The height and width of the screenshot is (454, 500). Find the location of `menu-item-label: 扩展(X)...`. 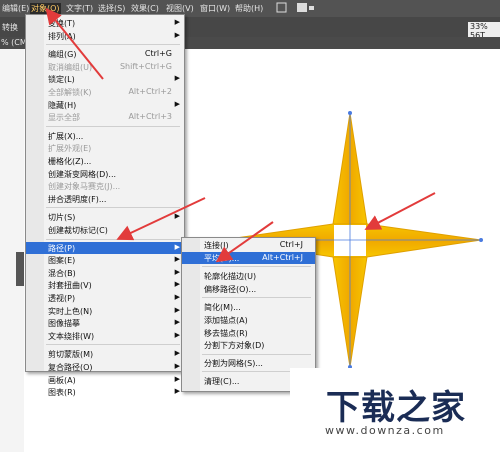

menu-item-label: 扩展(X)... is located at coordinates (66, 136).